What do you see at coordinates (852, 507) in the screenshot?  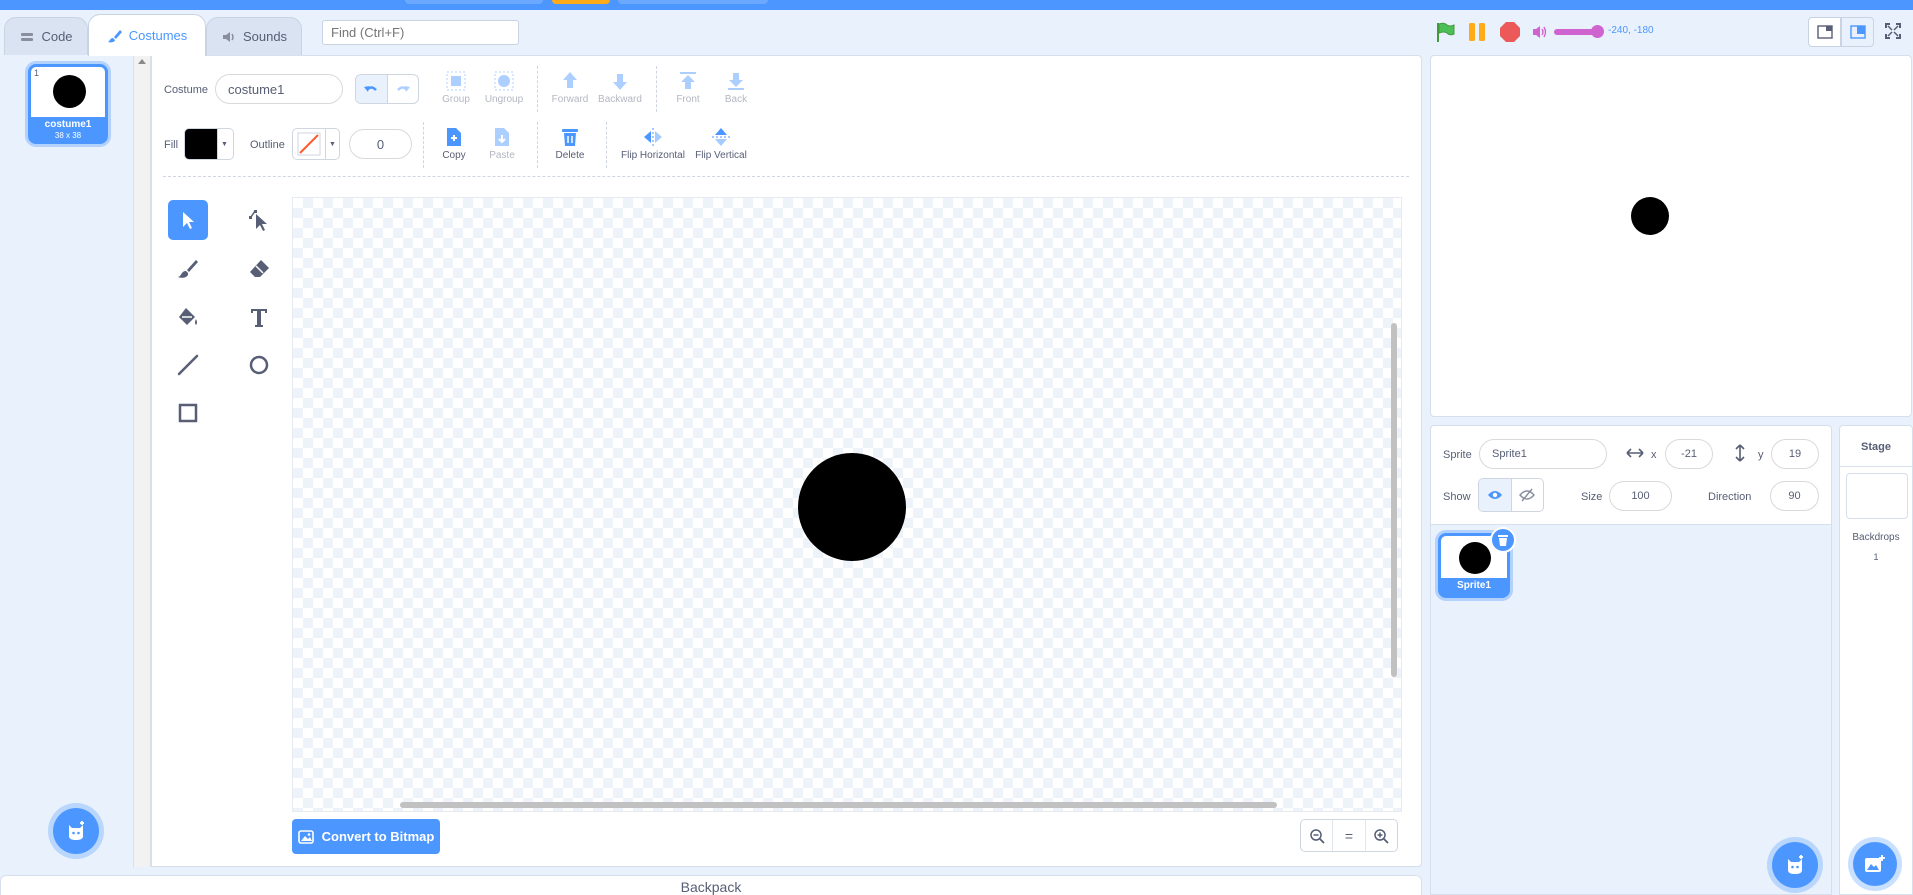 I see `canvas-circle-shape` at bounding box center [852, 507].